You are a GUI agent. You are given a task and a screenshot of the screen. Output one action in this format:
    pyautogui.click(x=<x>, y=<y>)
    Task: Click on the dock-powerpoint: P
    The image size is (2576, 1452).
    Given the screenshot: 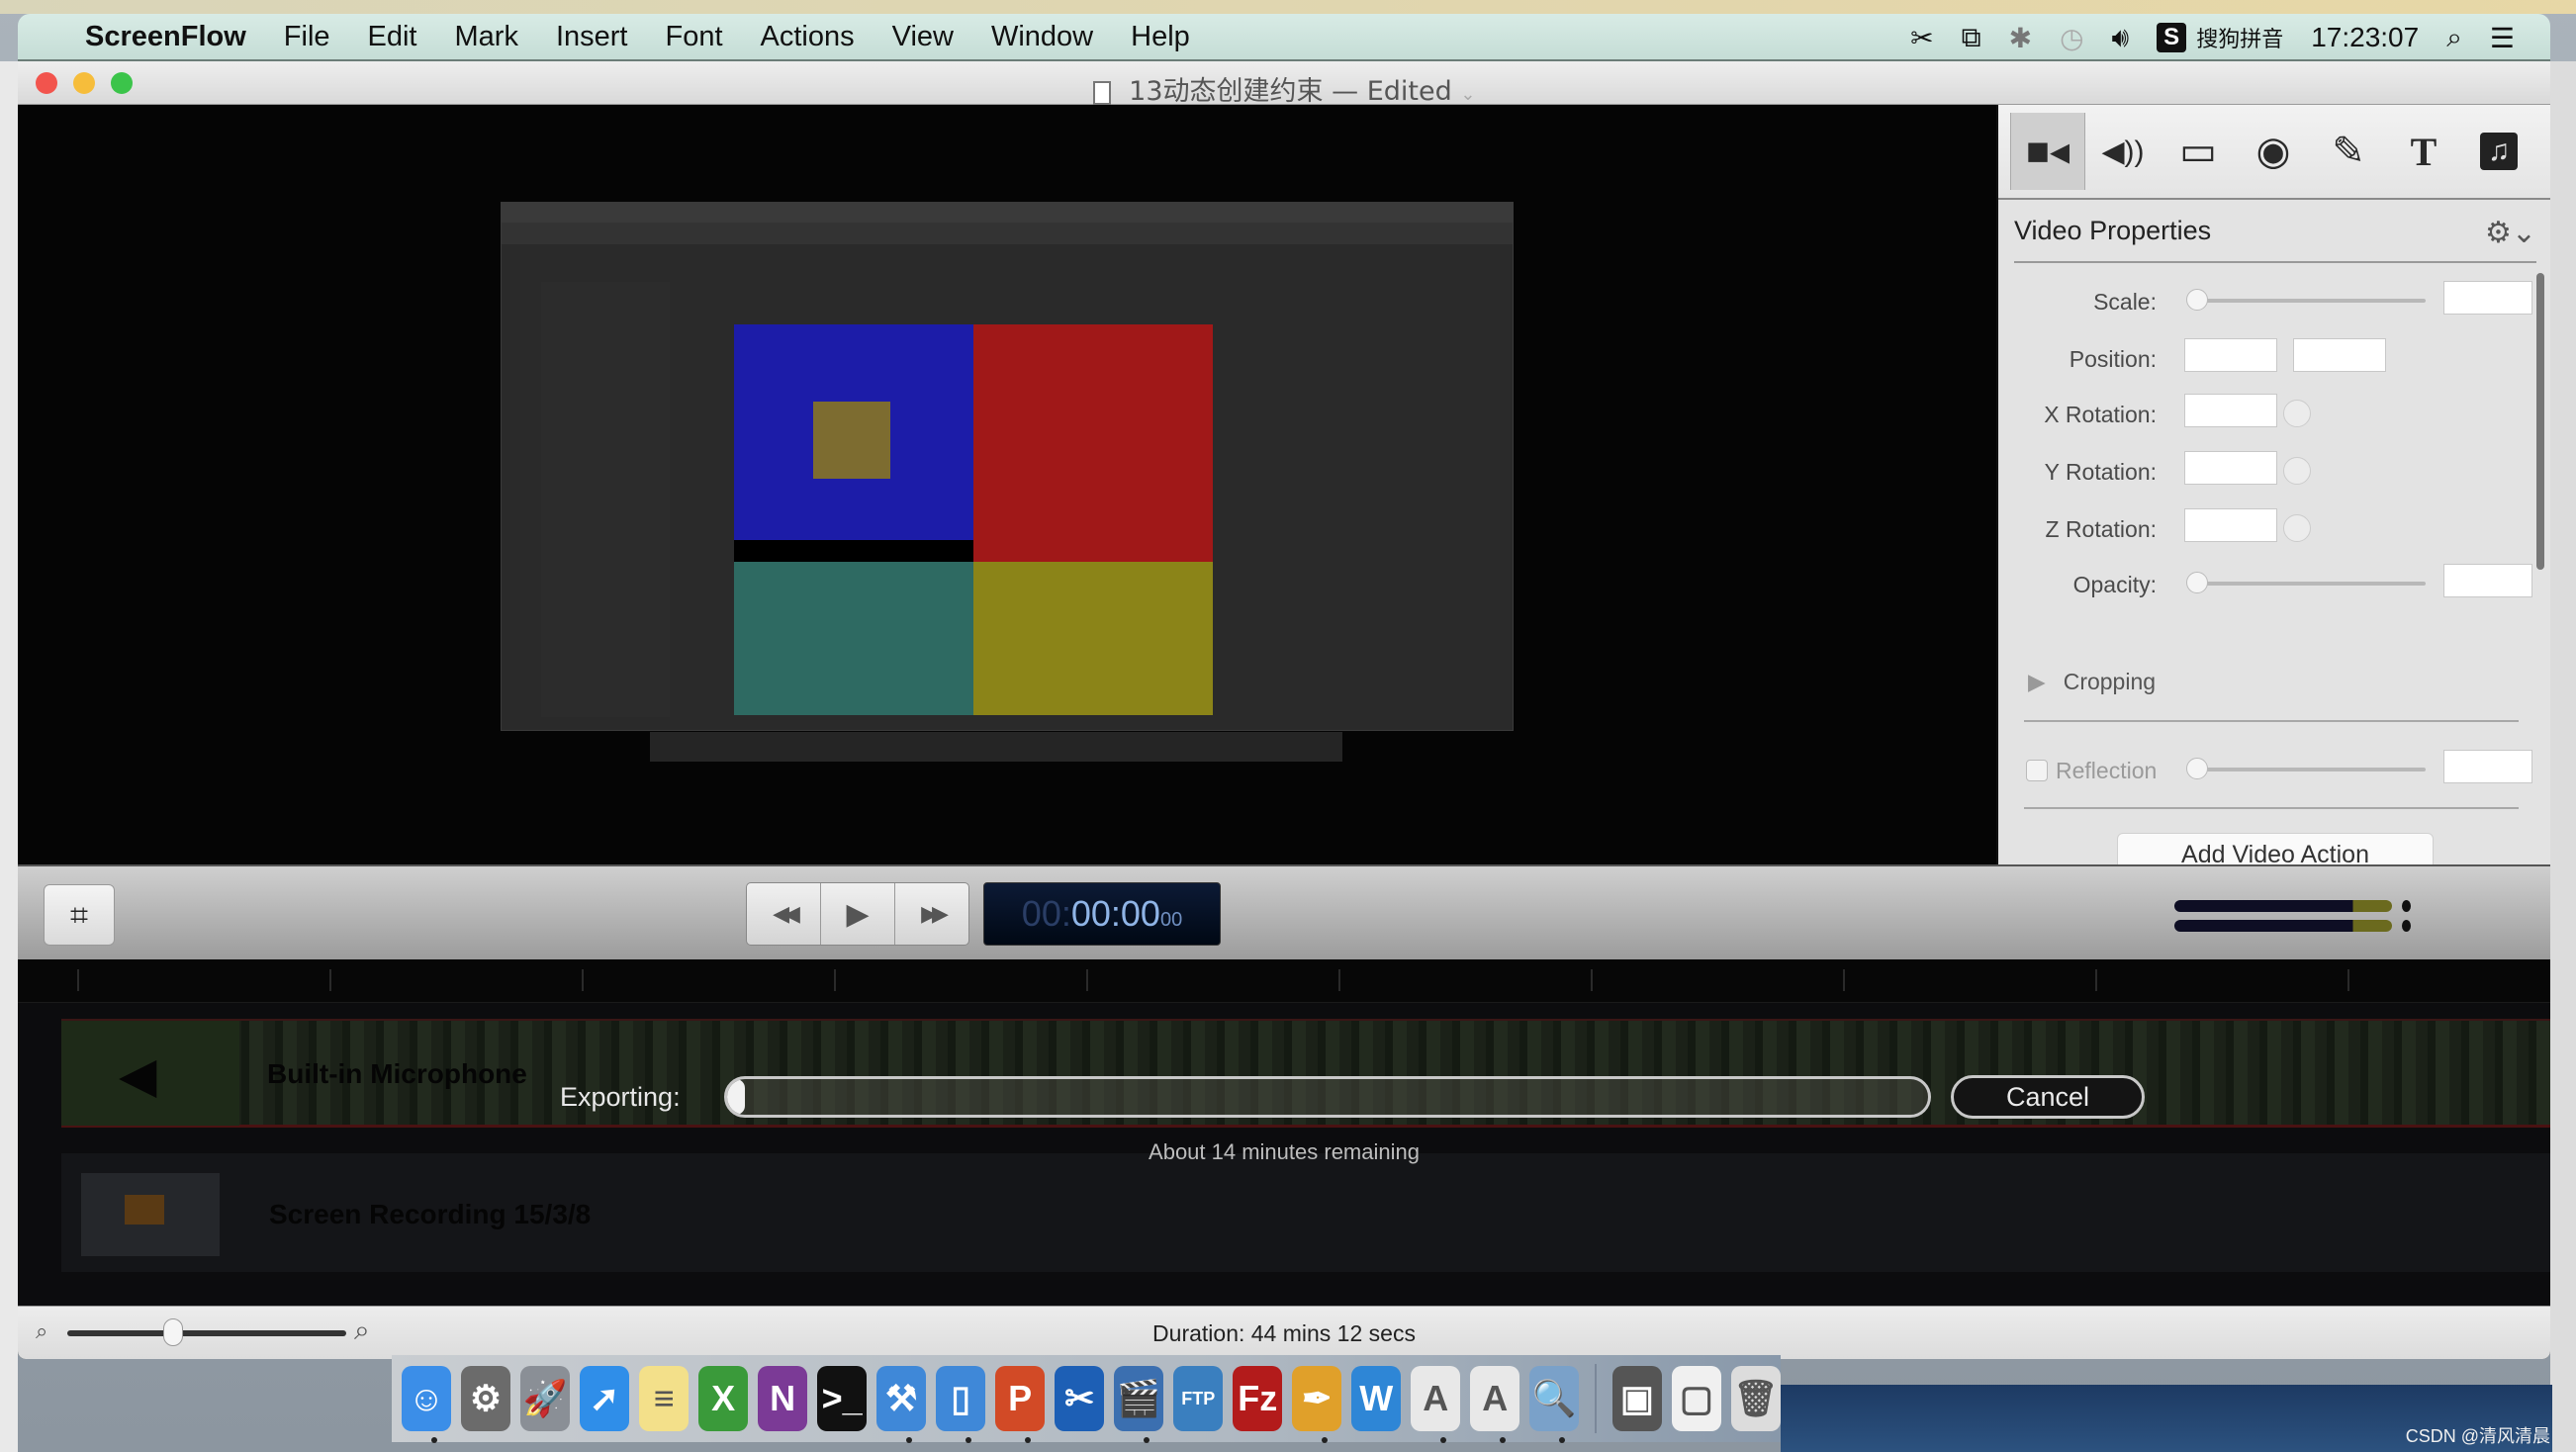 What is the action you would take?
    pyautogui.click(x=1021, y=1404)
    